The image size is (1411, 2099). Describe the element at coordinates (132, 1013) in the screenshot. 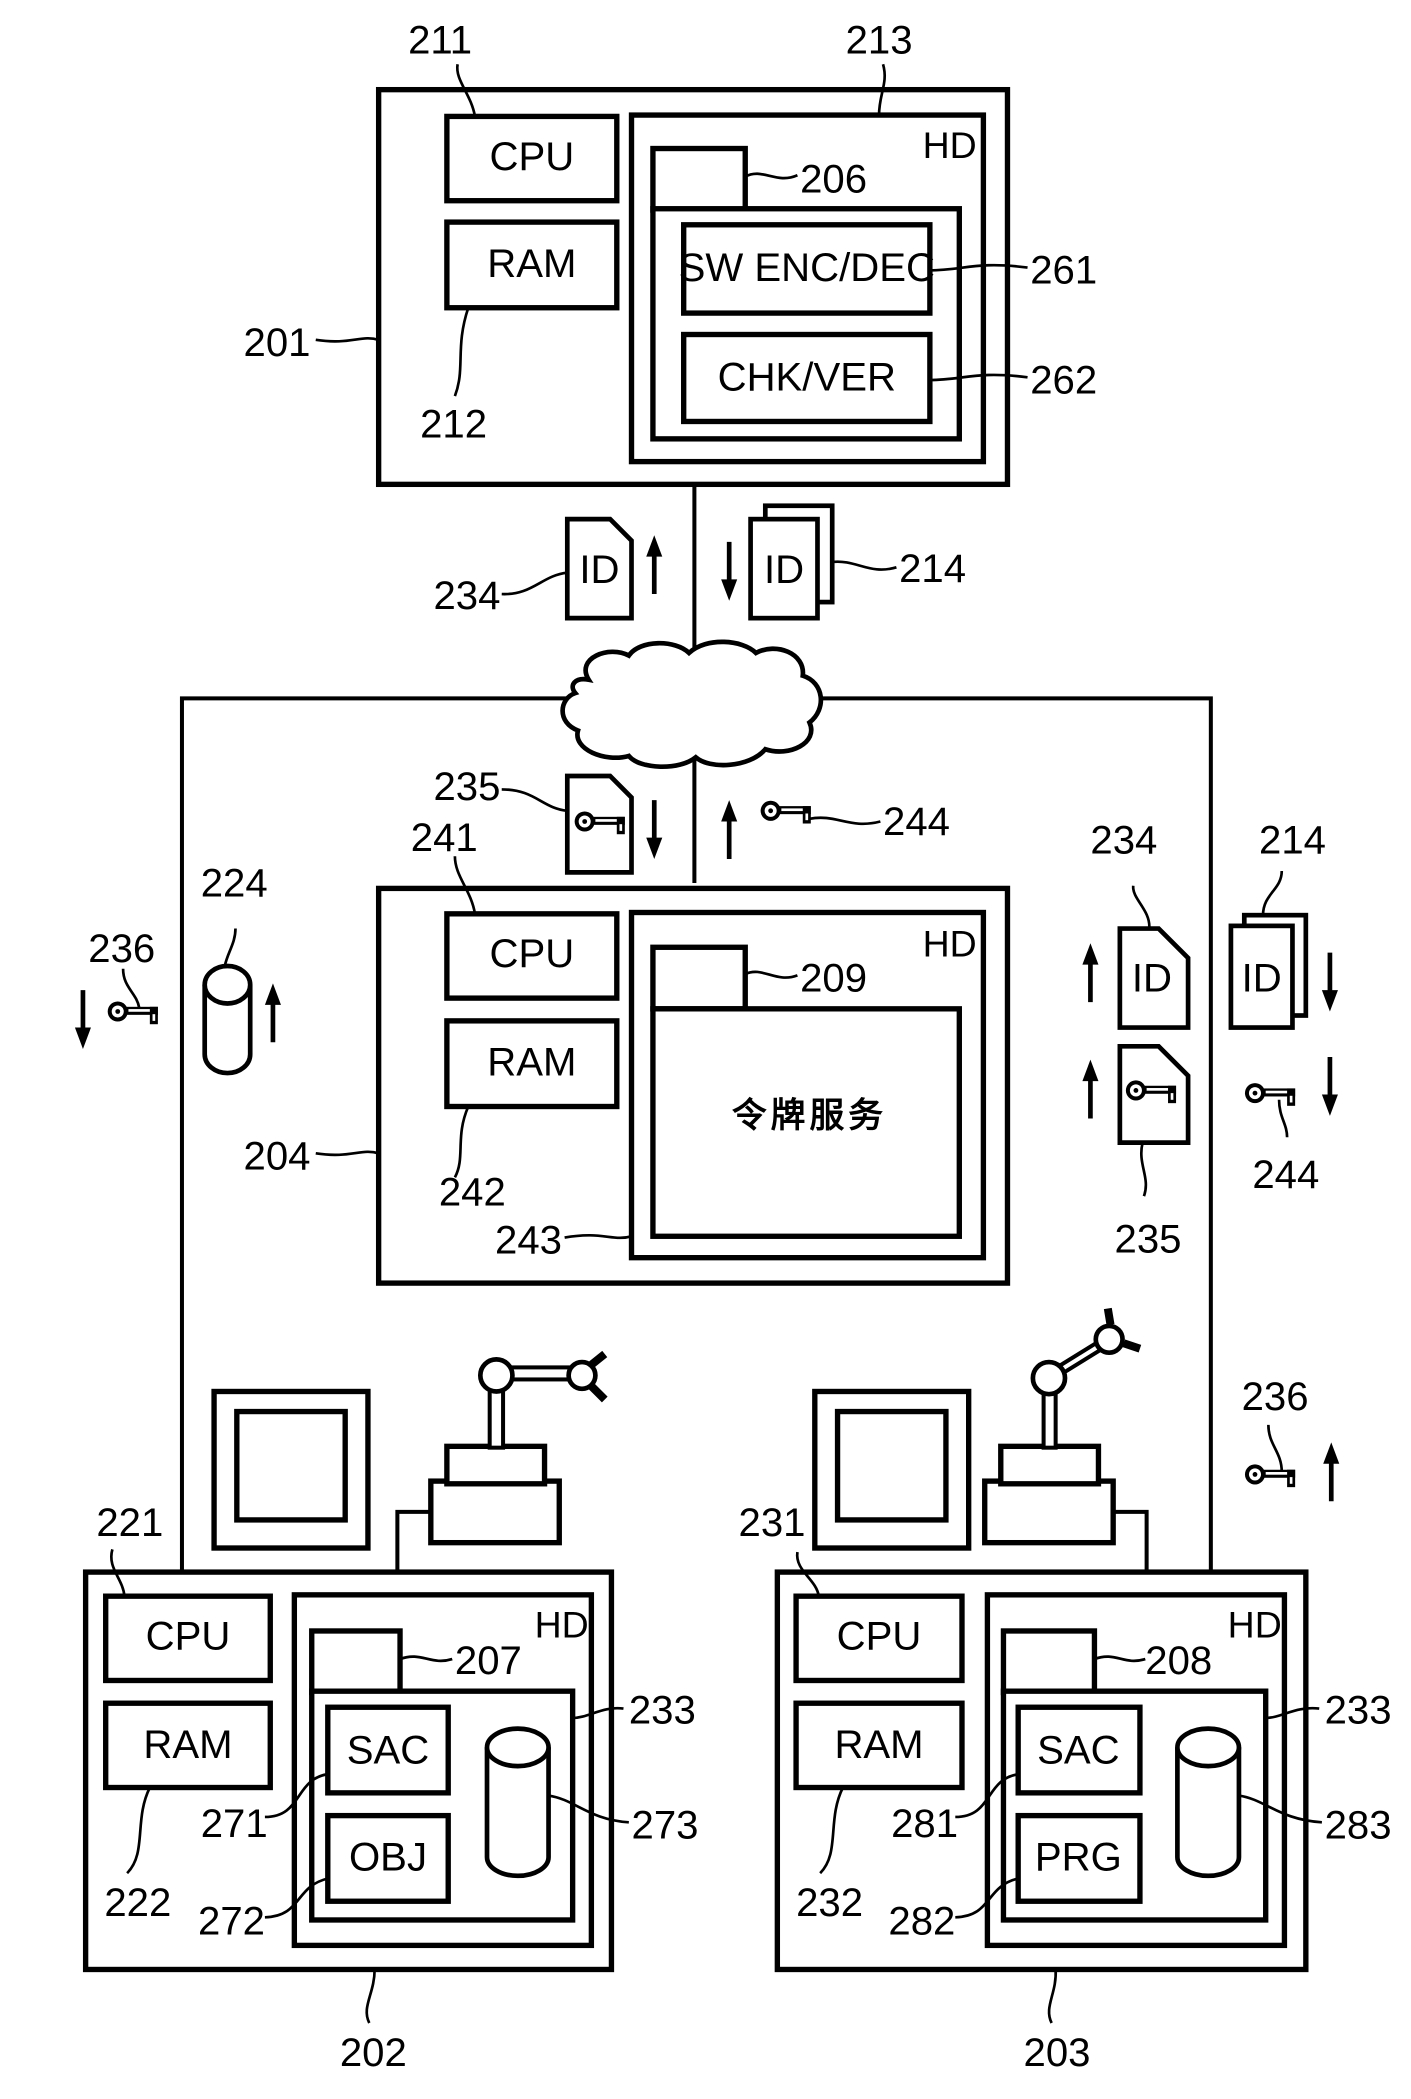

I see `key-icon-236-left` at that location.